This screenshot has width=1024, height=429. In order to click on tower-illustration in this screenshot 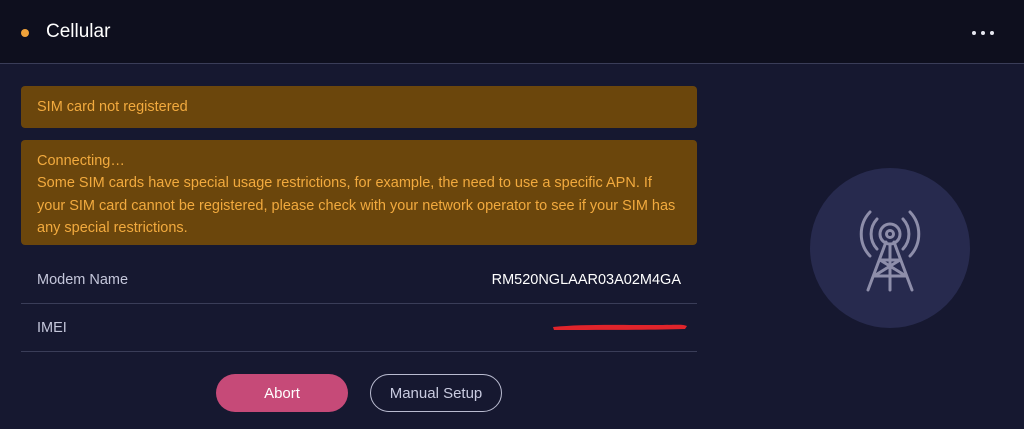, I will do `click(890, 248)`.